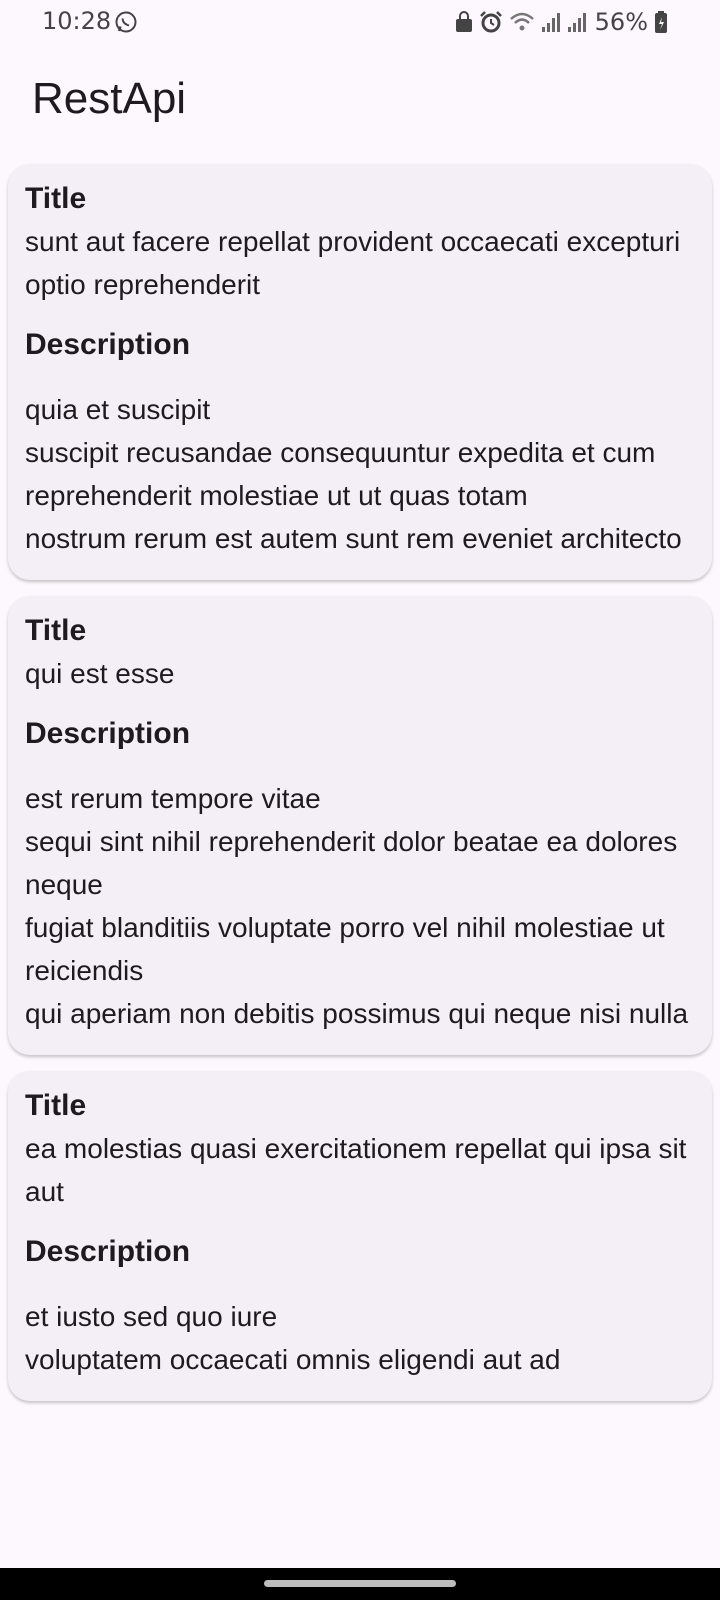  What do you see at coordinates (621, 22) in the screenshot?
I see `battery-percent: 56%` at bounding box center [621, 22].